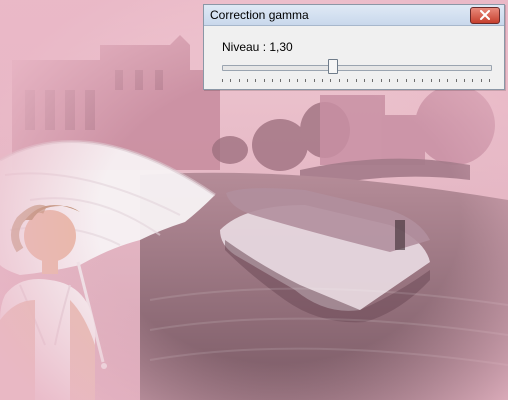 This screenshot has width=508, height=400. I want to click on close-button, so click(485, 15).